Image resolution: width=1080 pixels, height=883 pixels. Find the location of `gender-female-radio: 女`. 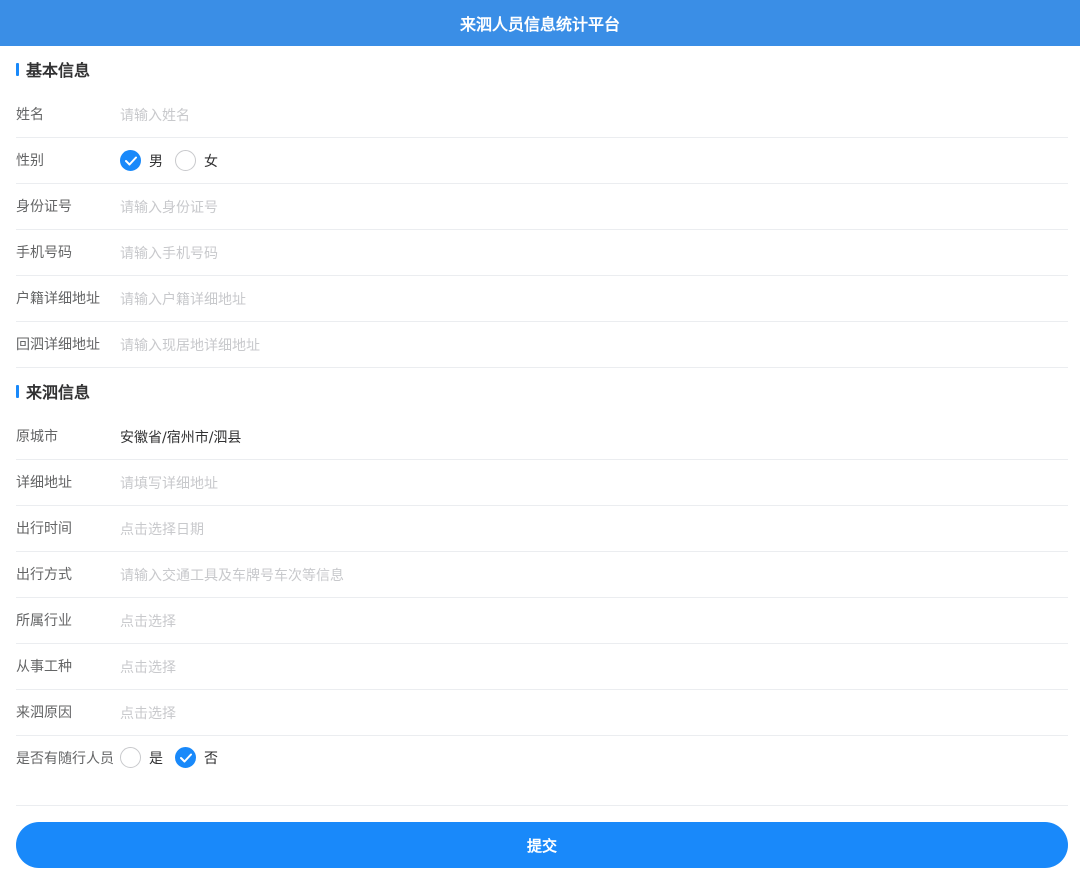

gender-female-radio: 女 is located at coordinates (196, 160).